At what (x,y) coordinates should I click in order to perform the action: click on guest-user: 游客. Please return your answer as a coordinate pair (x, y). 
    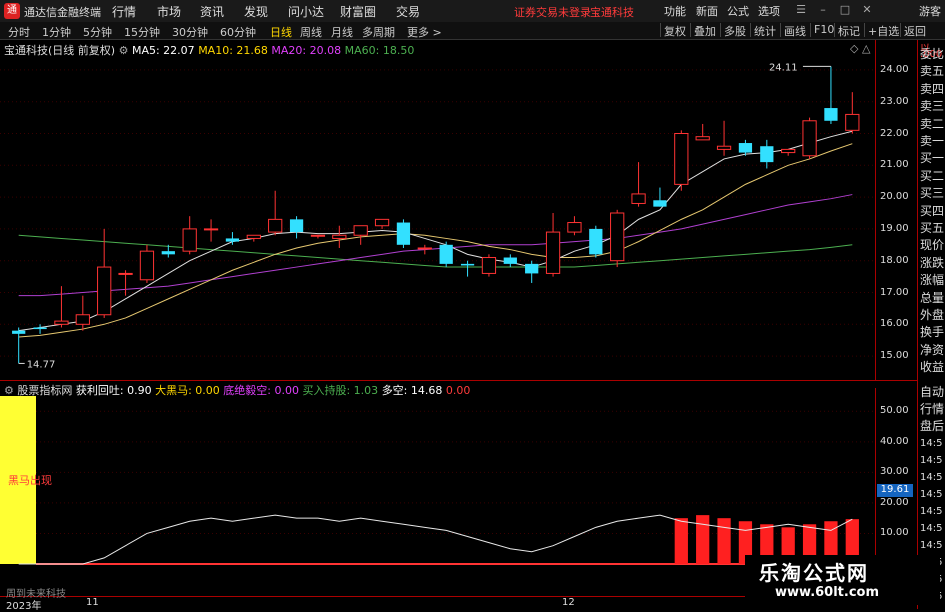
    Looking at the image, I should click on (930, 11).